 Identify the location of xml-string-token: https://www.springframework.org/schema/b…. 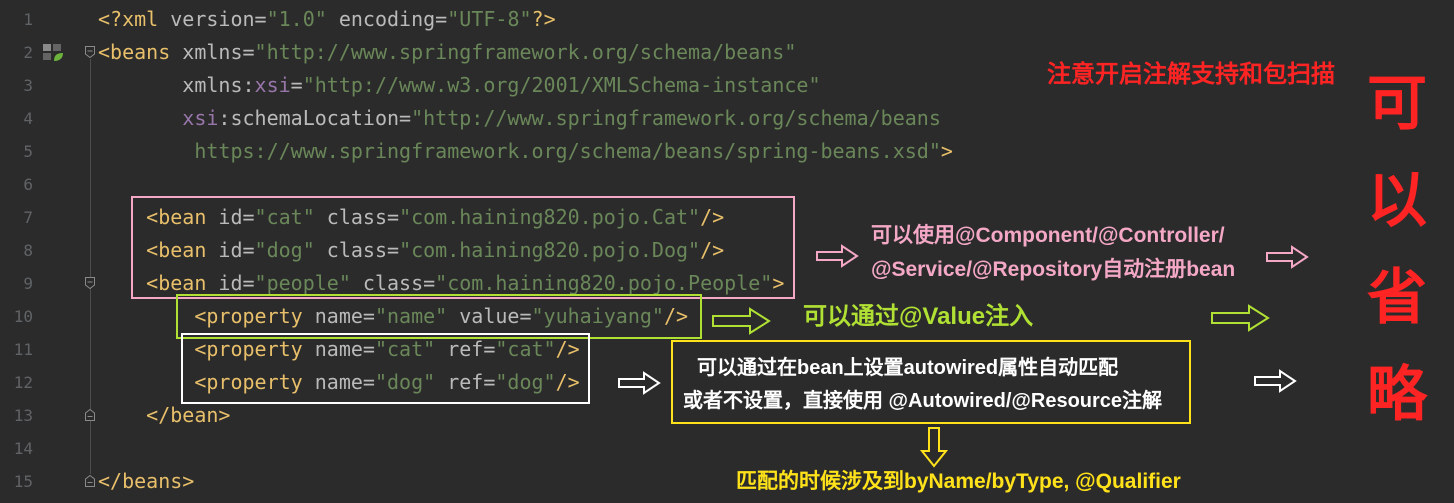
(519, 151).